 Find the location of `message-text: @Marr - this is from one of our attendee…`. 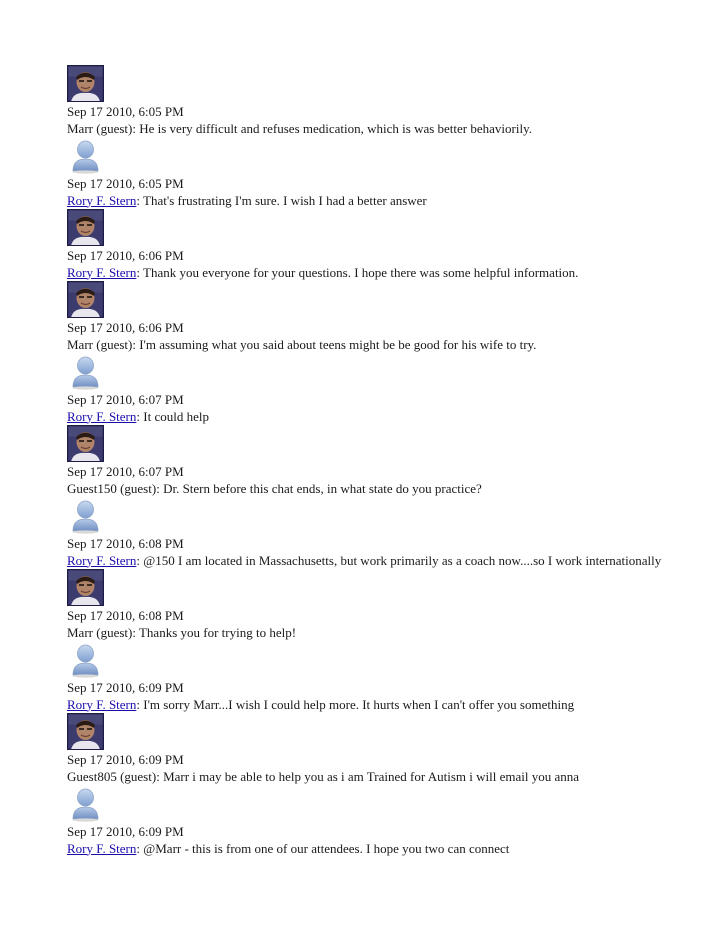

message-text: @Marr - this is from one of our attendee… is located at coordinates (326, 848).